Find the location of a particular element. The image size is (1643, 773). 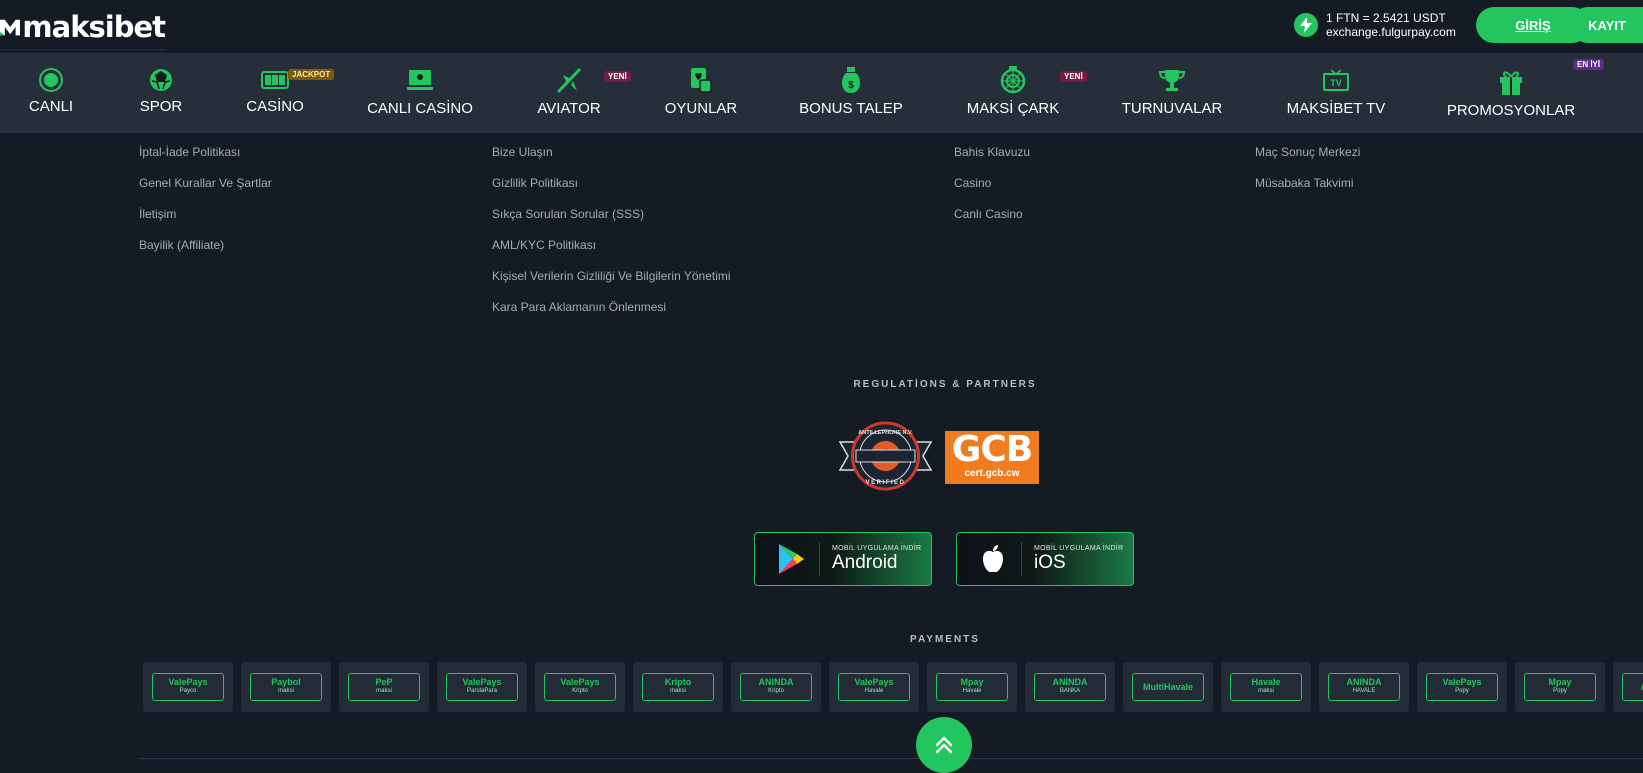

payment-name: MultiHavale is located at coordinates (1167, 686).